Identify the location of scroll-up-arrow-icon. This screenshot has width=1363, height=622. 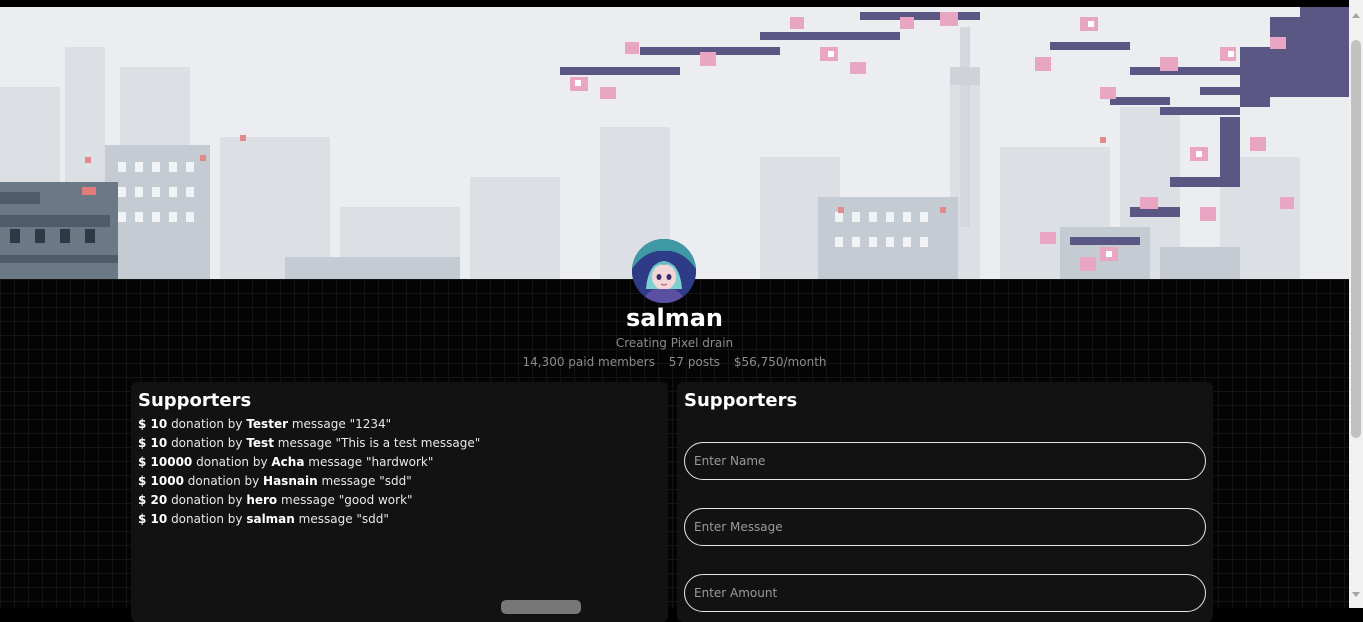
(1356, 15).